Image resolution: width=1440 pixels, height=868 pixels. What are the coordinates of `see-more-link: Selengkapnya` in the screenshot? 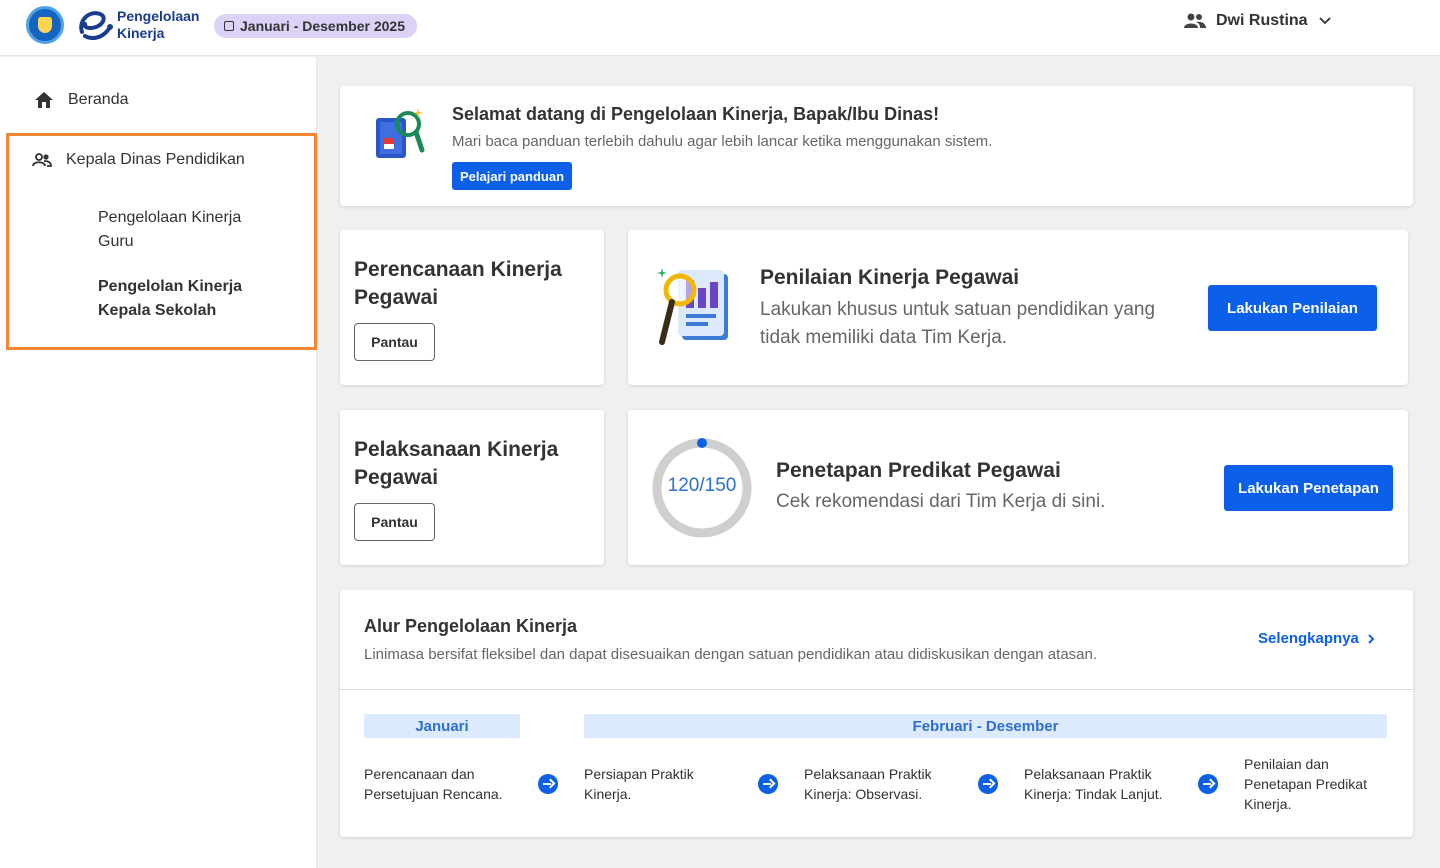 It's located at (1316, 638).